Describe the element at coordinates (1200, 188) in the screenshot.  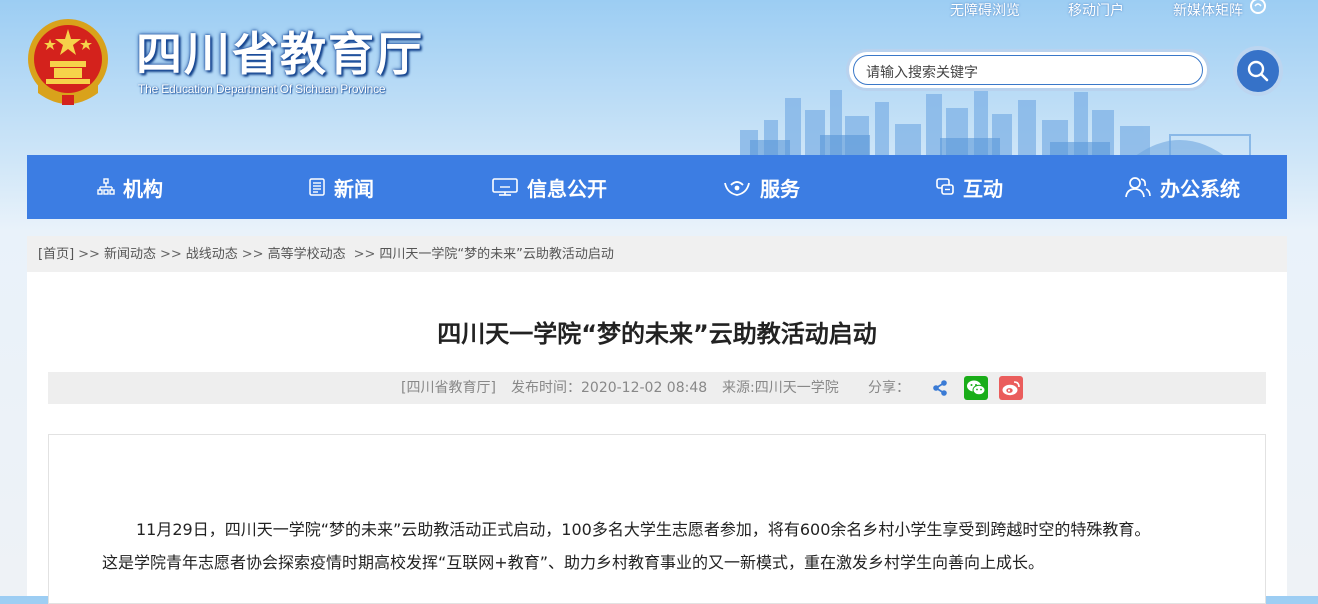
I see `nav-label-office-system: 办公系统` at that location.